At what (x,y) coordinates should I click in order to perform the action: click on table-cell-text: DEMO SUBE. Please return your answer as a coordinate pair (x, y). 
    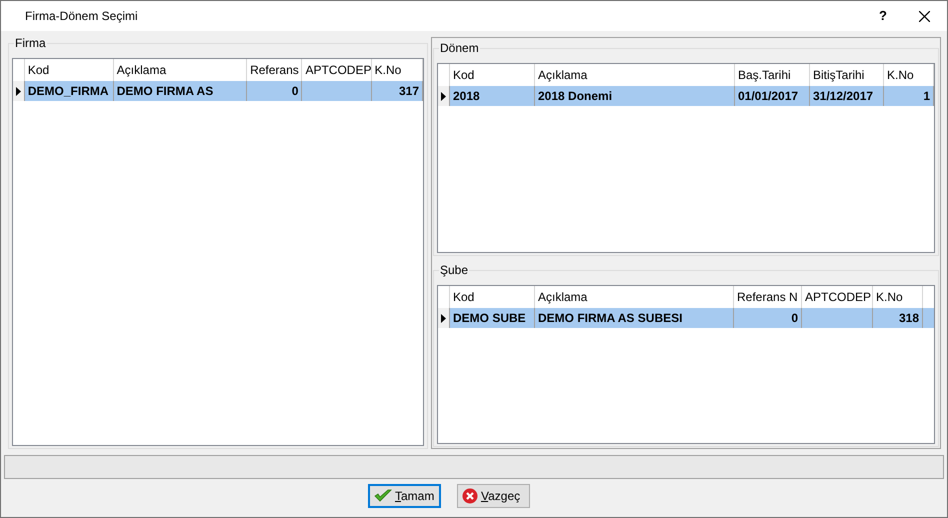
    Looking at the image, I should click on (489, 318).